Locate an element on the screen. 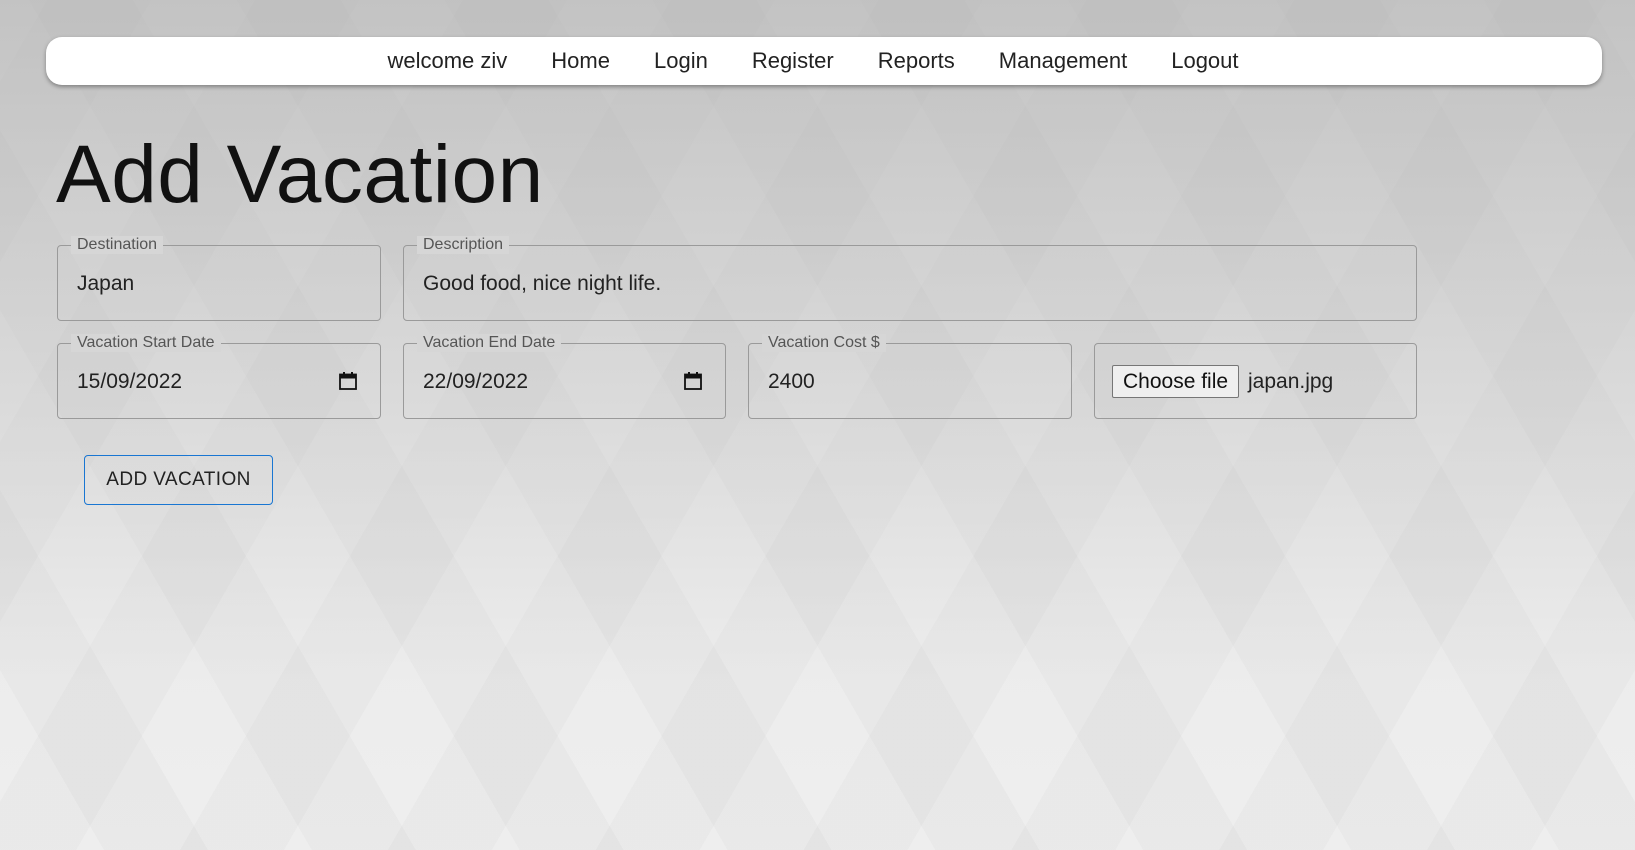  destination-label: Destination is located at coordinates (117, 245).